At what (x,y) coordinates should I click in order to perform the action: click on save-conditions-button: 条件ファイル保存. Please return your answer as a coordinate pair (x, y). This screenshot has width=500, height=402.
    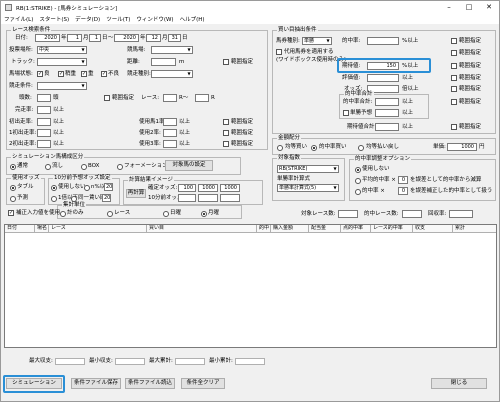
    Looking at the image, I should click on (96, 383).